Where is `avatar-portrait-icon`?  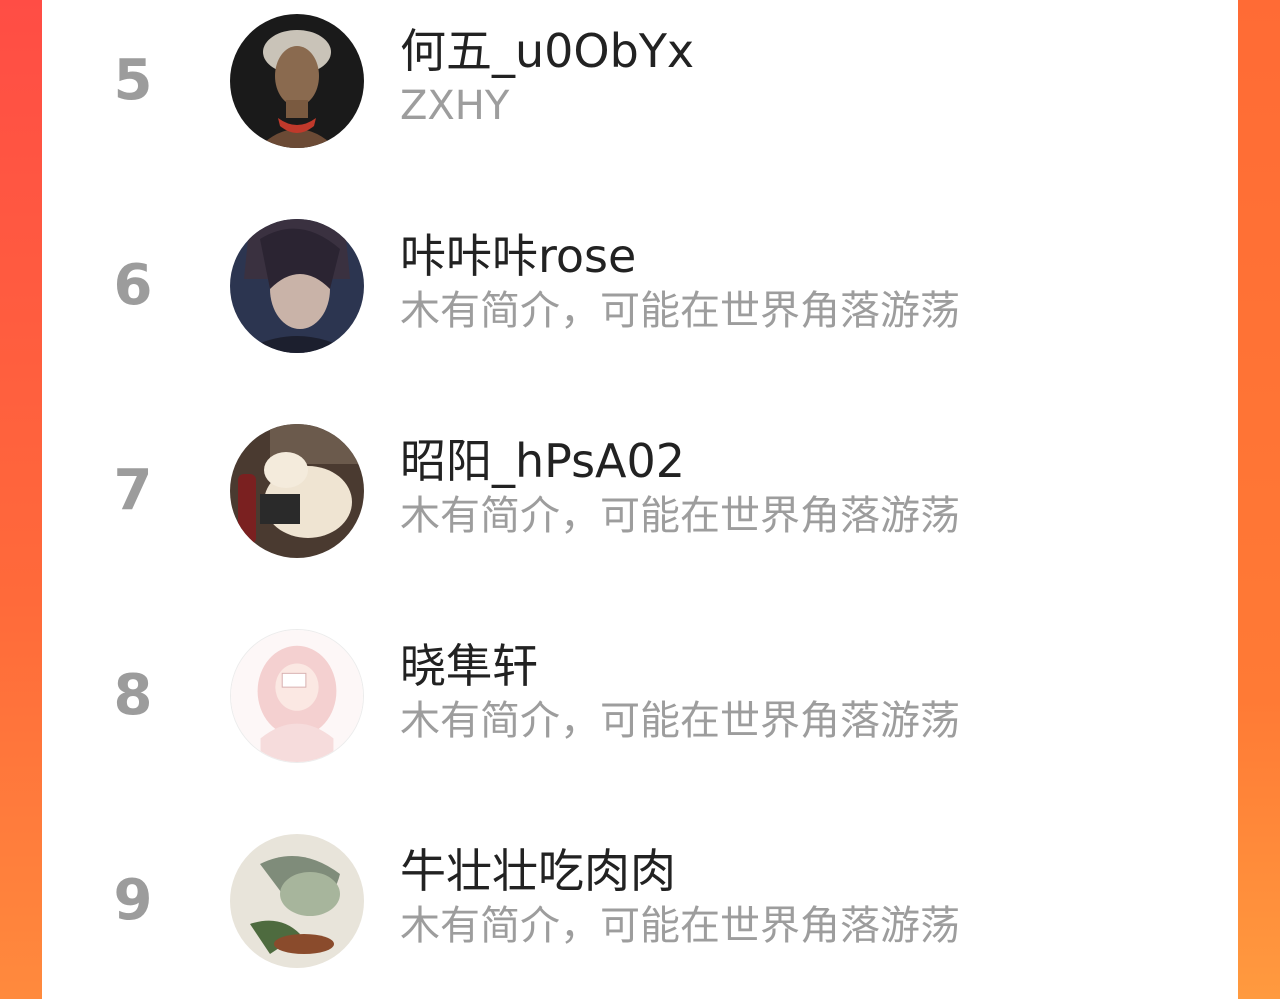 avatar-portrait-icon is located at coordinates (297, 81).